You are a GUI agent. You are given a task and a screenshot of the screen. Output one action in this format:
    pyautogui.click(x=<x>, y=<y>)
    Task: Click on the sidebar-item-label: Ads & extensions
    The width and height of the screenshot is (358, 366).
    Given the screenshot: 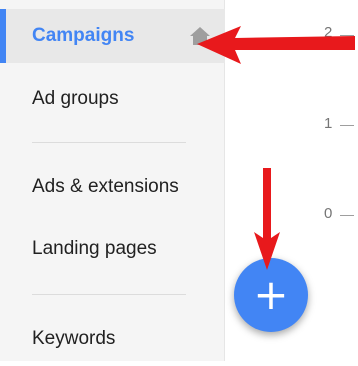 What is the action you would take?
    pyautogui.click(x=105, y=186)
    